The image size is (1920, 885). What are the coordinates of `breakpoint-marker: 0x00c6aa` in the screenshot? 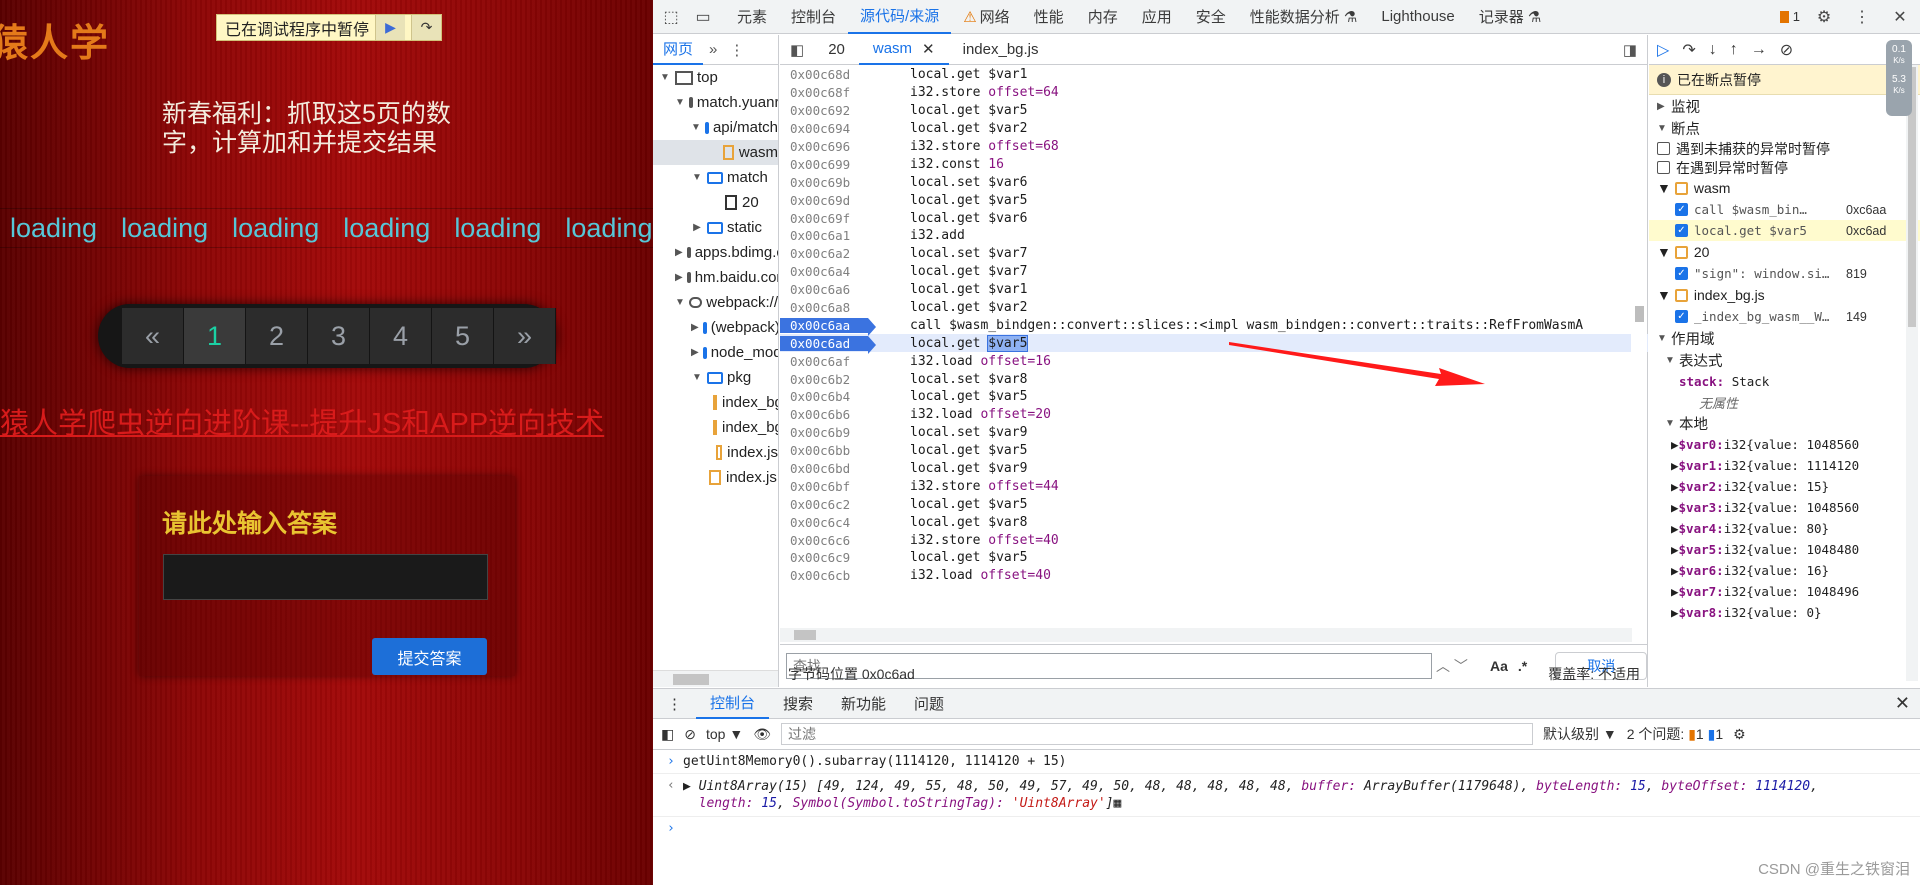 It's located at (828, 326).